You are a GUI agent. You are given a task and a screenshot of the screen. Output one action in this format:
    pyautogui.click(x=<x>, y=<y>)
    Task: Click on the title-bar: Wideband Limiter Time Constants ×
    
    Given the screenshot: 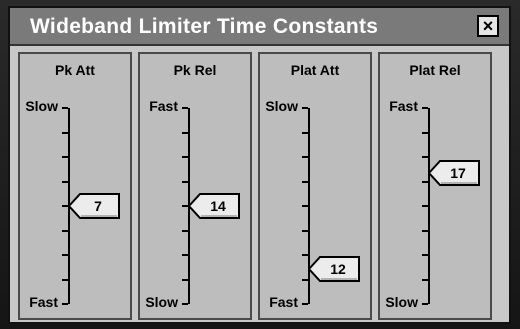 What is the action you would take?
    pyautogui.click(x=259, y=27)
    